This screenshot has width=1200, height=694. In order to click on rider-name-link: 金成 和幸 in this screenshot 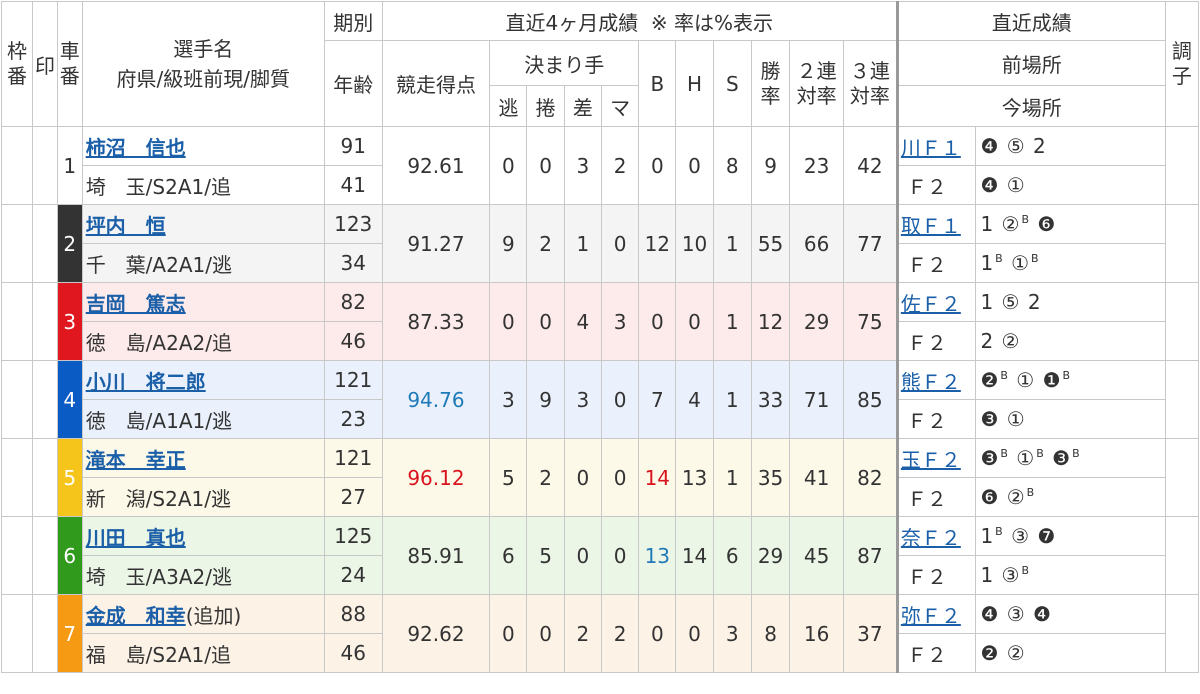, I will do `click(136, 616)`.